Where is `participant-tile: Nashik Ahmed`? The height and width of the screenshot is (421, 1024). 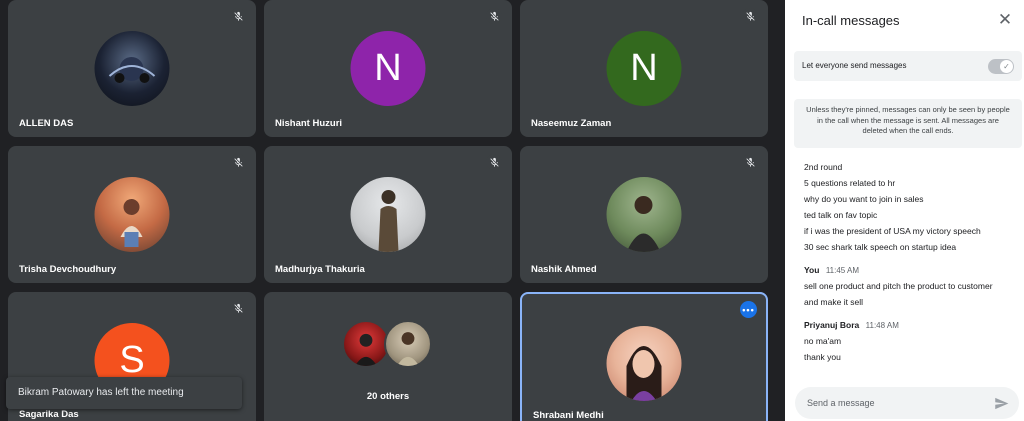 participant-tile: Nashik Ahmed is located at coordinates (644, 214).